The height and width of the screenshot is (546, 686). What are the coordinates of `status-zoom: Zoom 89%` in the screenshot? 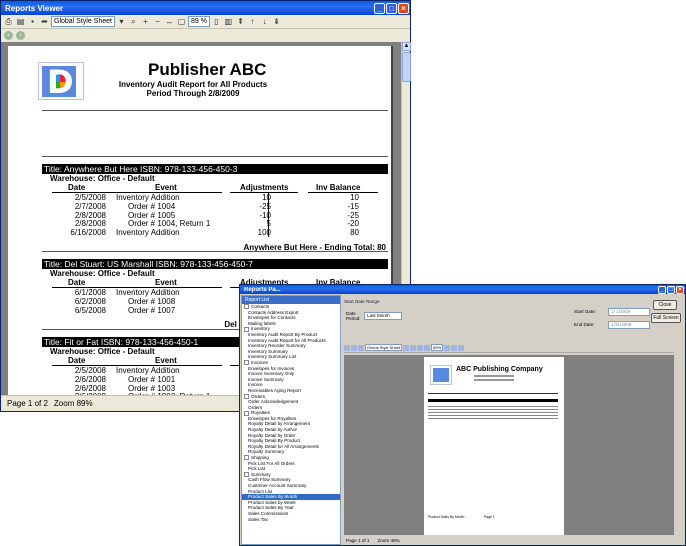 It's located at (73, 403).